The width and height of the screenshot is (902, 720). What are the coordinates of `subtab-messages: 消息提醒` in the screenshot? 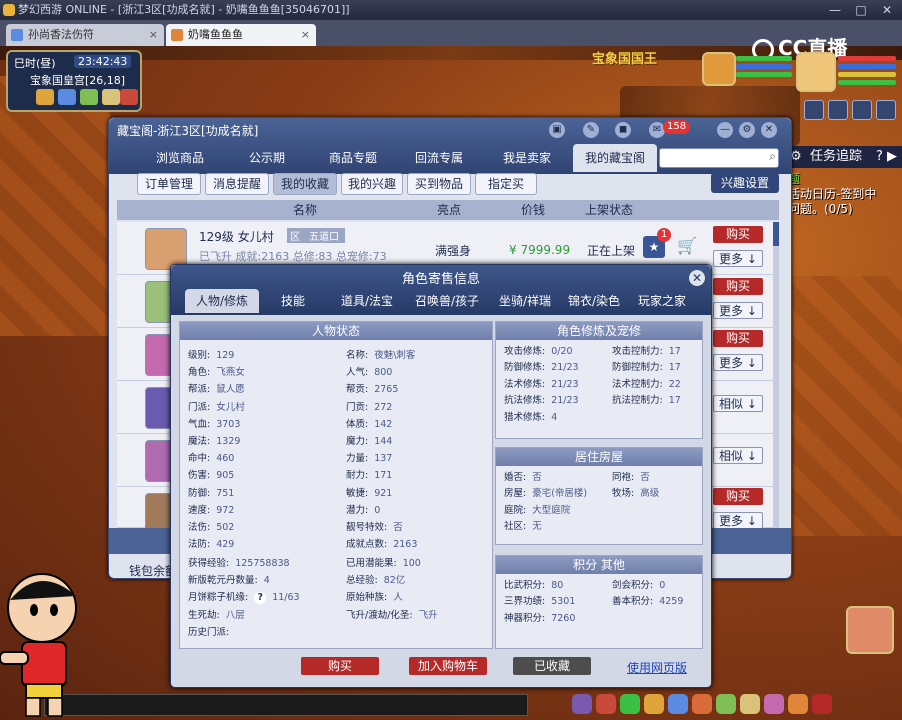 It's located at (237, 184).